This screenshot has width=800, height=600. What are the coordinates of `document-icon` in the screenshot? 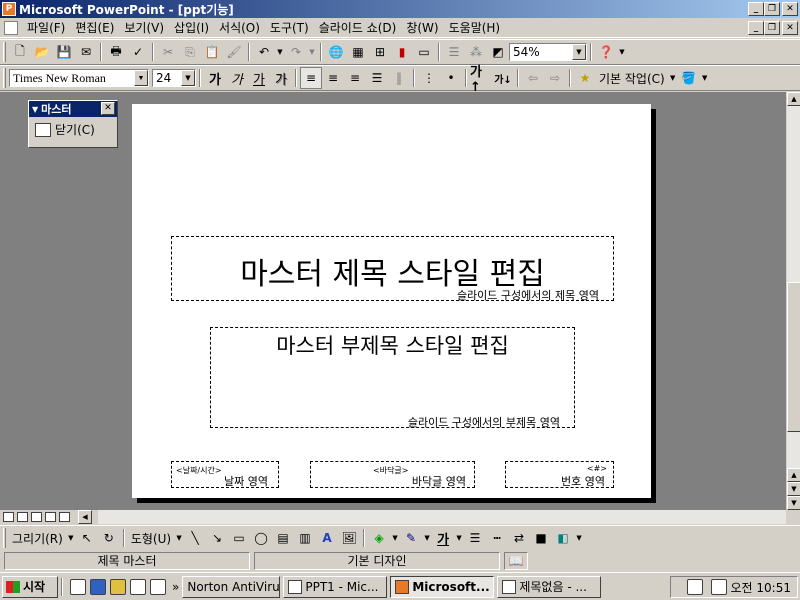 It's located at (11, 27).